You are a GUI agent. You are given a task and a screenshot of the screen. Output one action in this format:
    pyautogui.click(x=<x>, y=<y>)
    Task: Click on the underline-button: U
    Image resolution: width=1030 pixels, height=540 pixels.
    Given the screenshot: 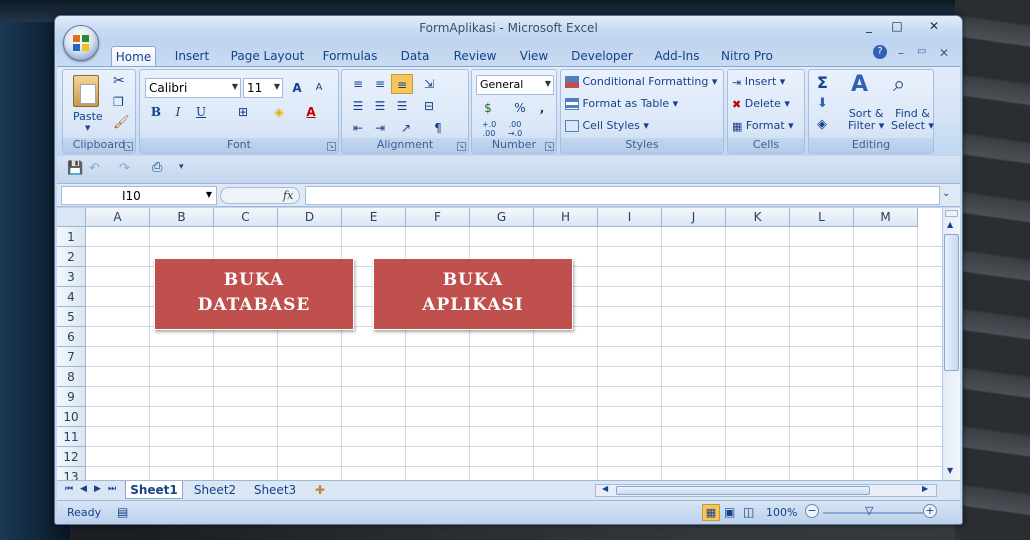 What is the action you would take?
    pyautogui.click(x=201, y=112)
    